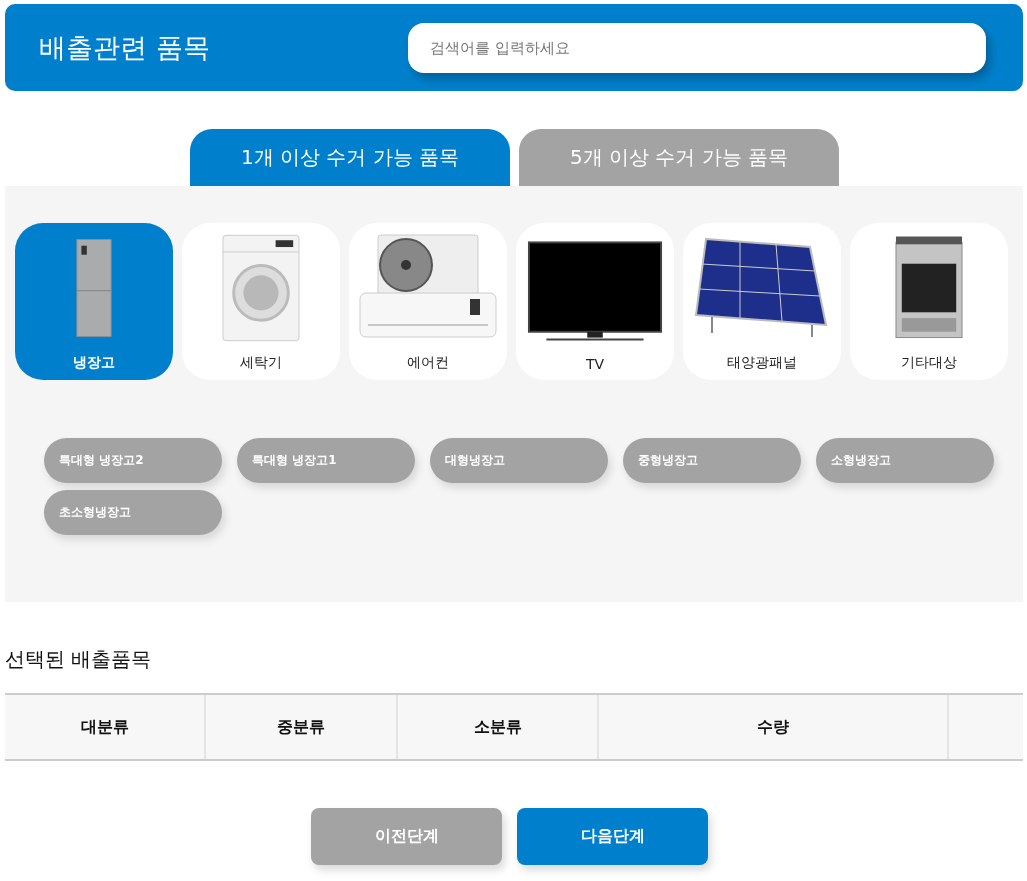 Image resolution: width=1027 pixels, height=881 pixels. Describe the element at coordinates (105, 727) in the screenshot. I see `column-header: 대분류` at that location.